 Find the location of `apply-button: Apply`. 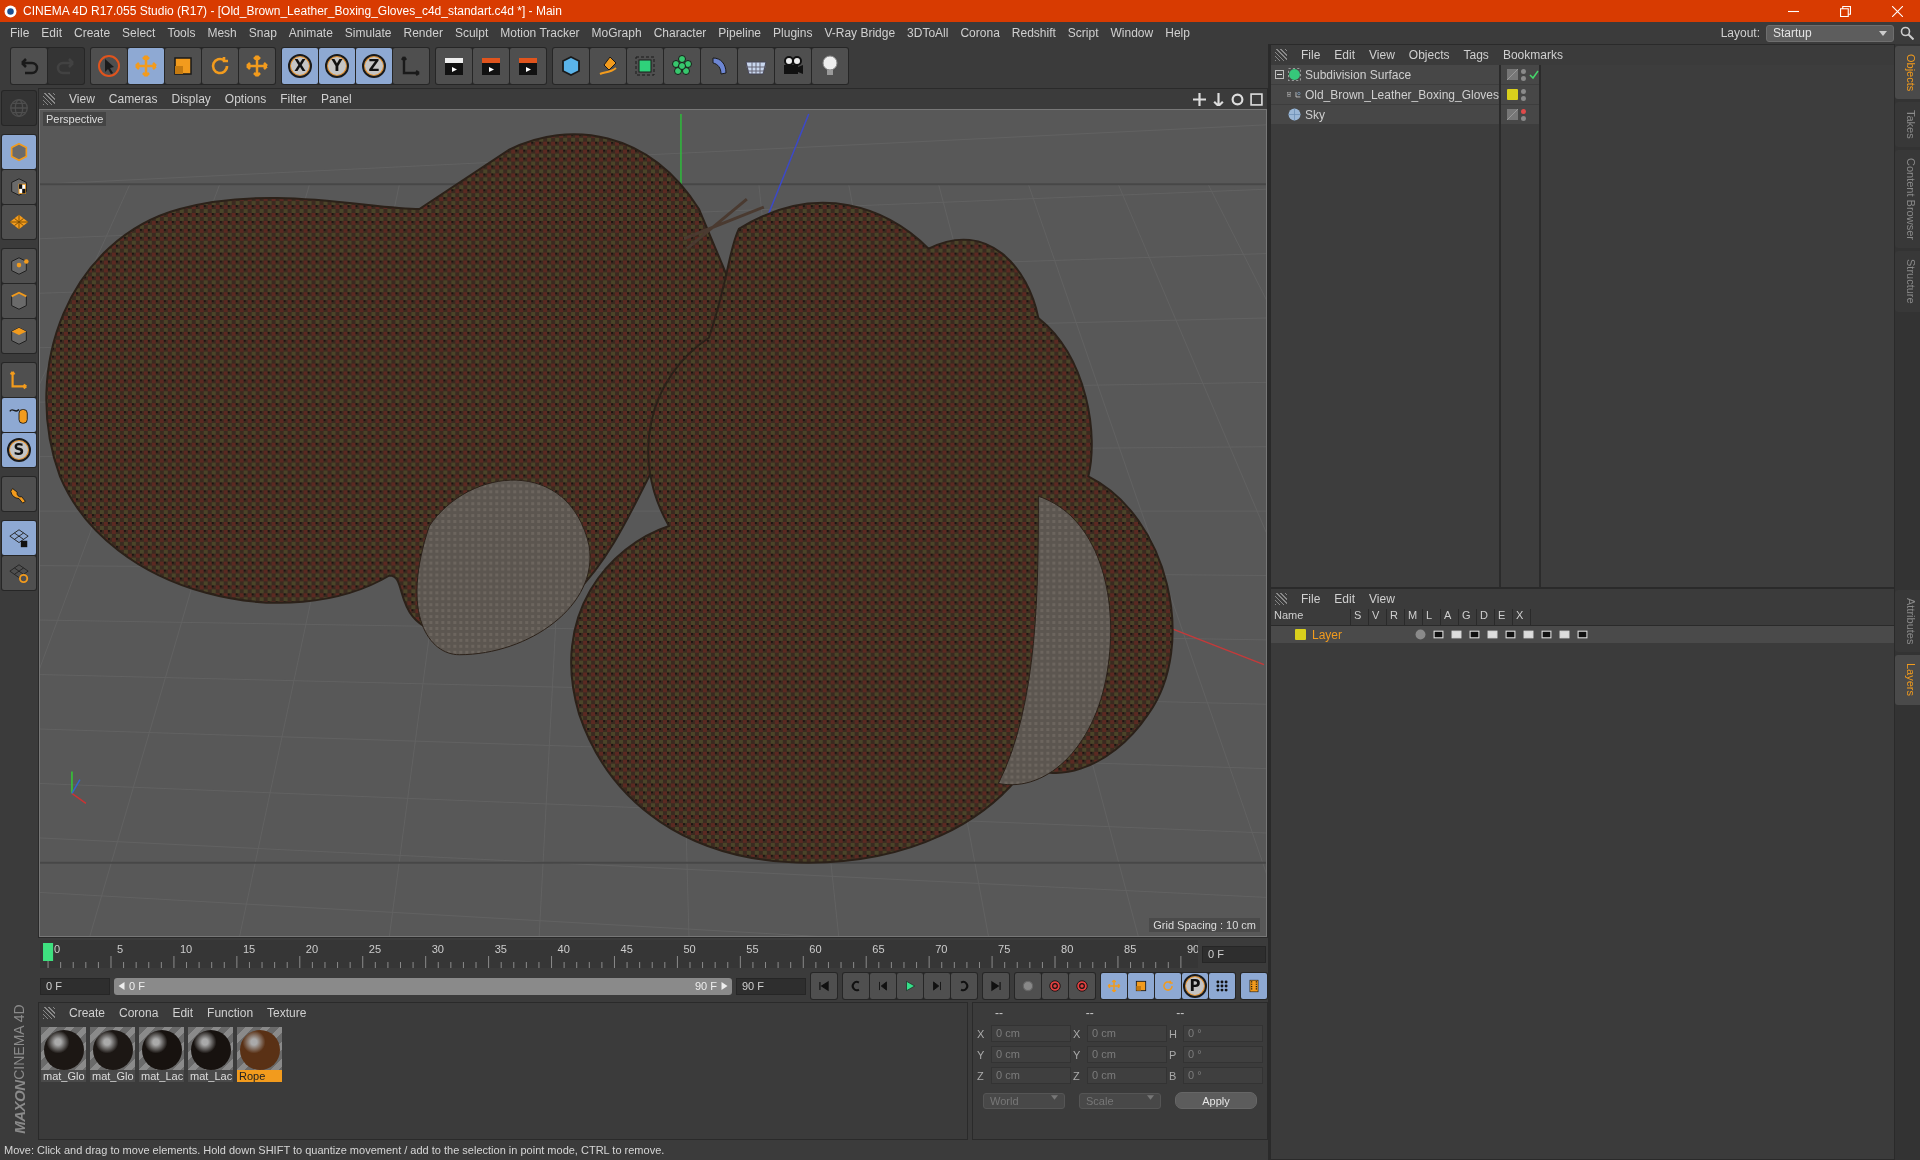

apply-button: Apply is located at coordinates (1216, 1100).